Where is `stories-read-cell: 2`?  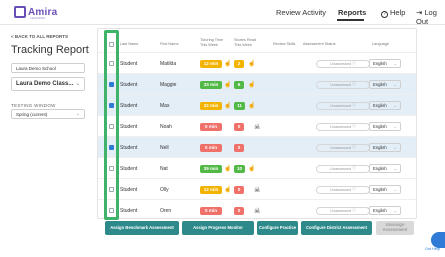
stories-read-cell: 2 is located at coordinates (239, 63).